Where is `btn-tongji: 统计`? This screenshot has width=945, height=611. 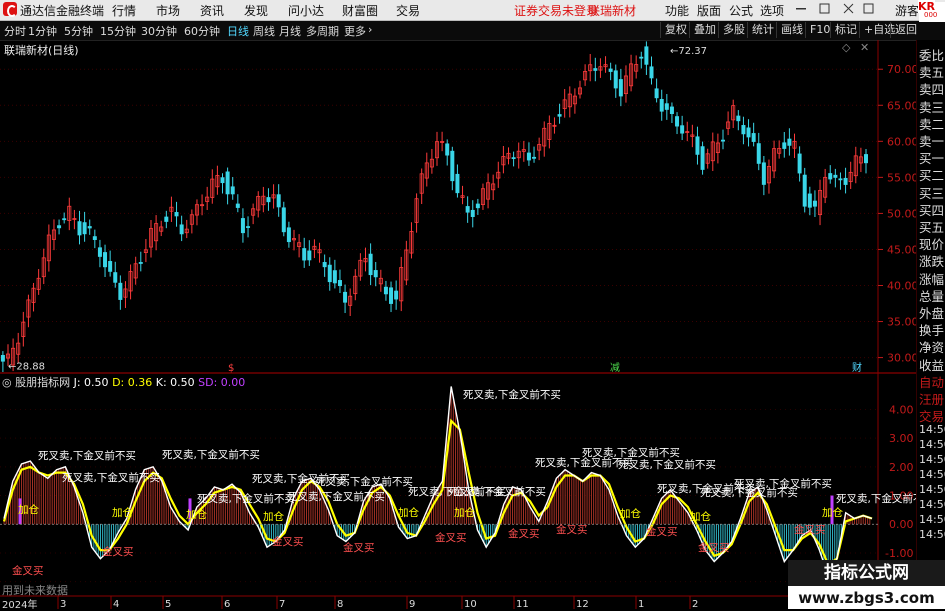
btn-tongji: 统计 is located at coordinates (762, 30).